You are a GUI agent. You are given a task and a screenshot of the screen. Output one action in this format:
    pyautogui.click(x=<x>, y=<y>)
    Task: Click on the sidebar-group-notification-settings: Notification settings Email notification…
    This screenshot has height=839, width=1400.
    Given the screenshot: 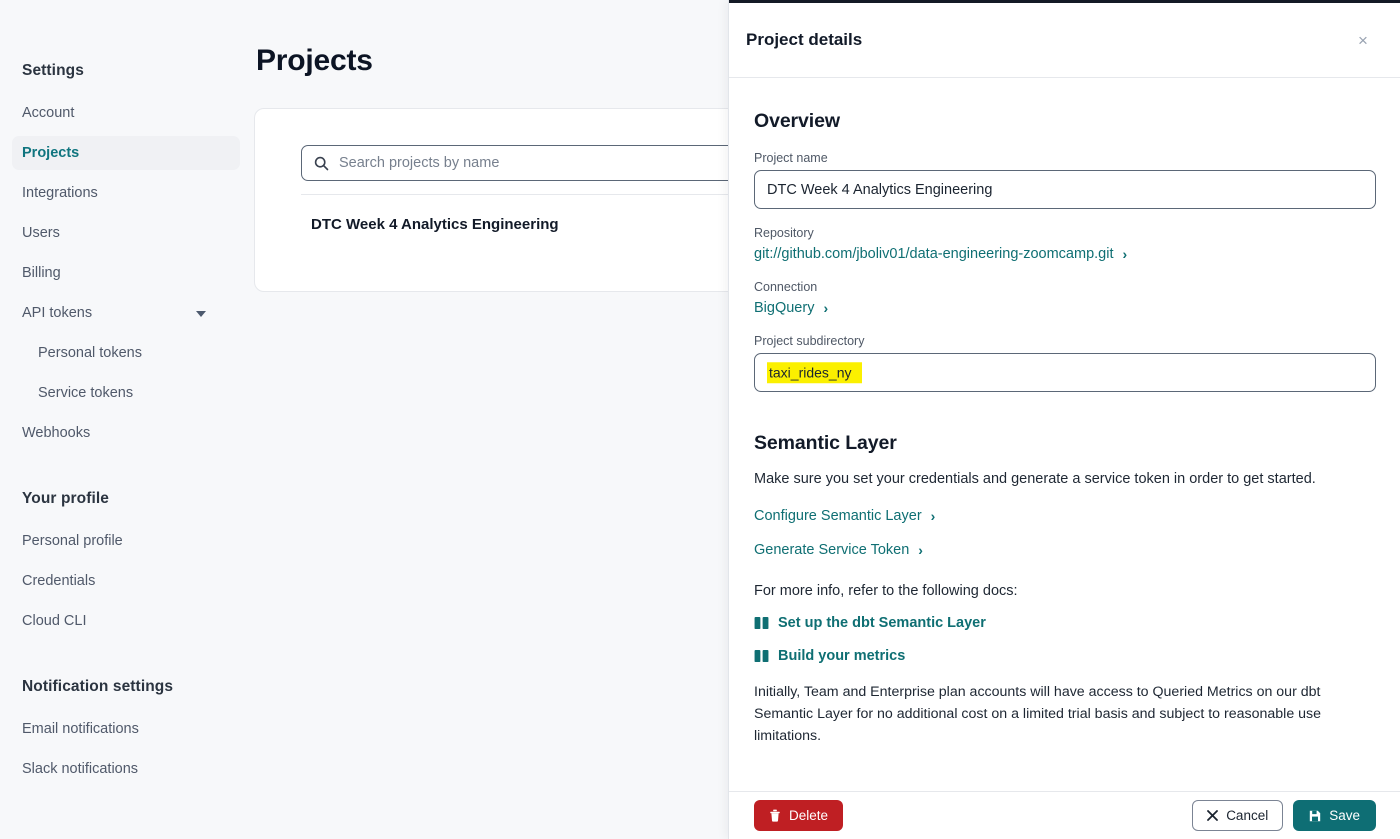 What is the action you would take?
    pyautogui.click(x=126, y=729)
    